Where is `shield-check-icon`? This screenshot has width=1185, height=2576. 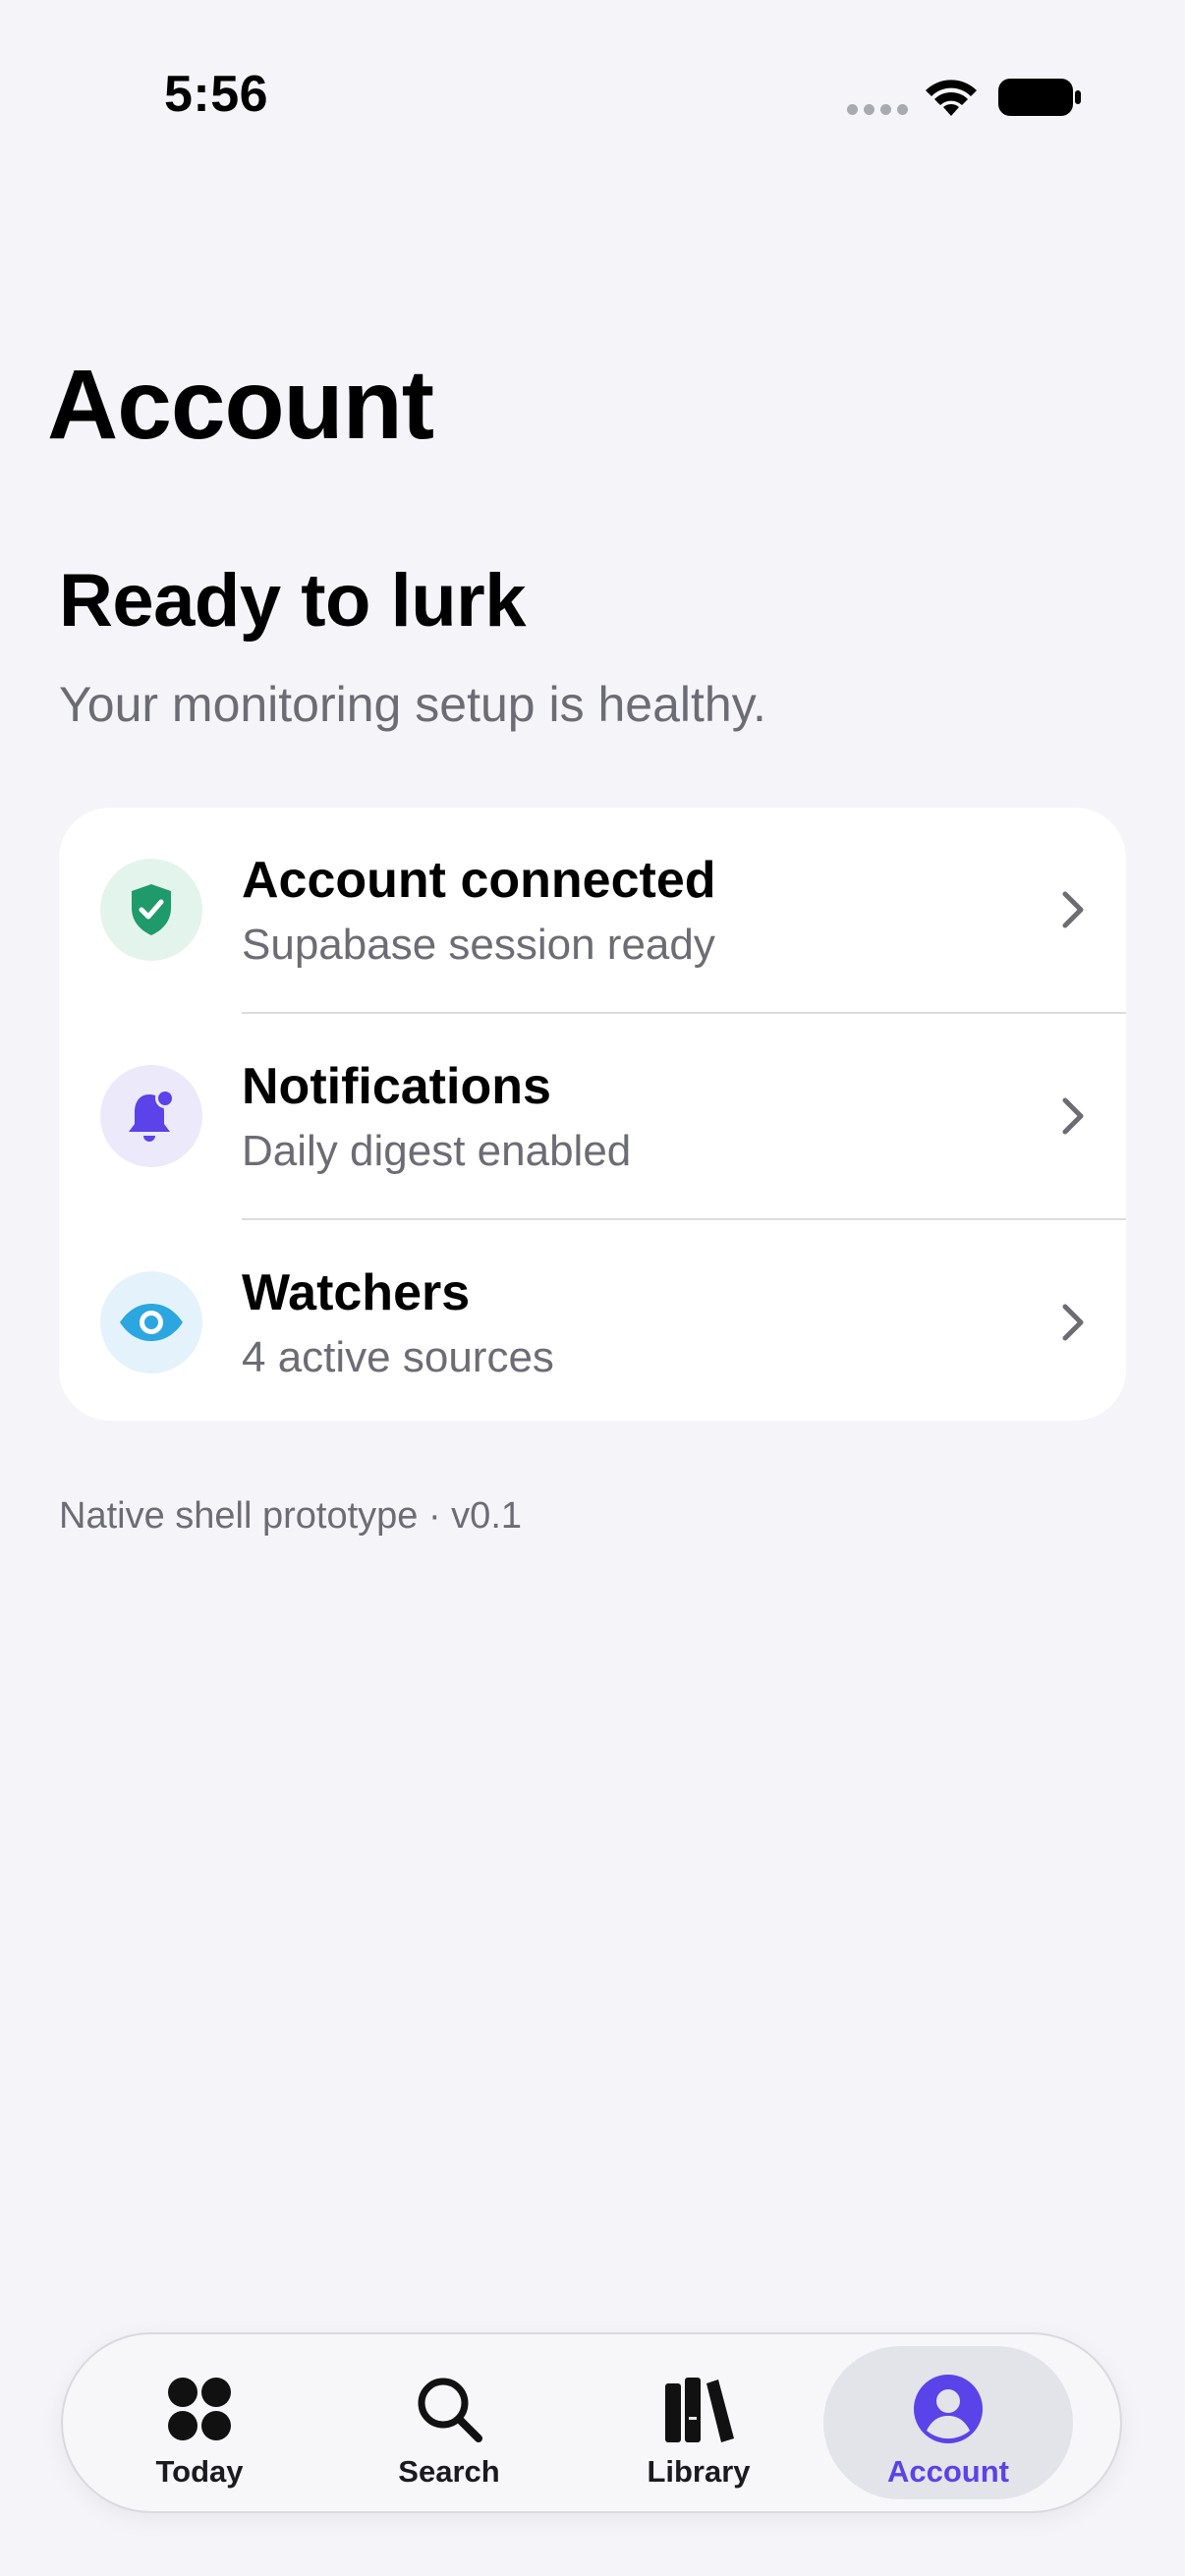
shield-check-icon is located at coordinates (152, 909).